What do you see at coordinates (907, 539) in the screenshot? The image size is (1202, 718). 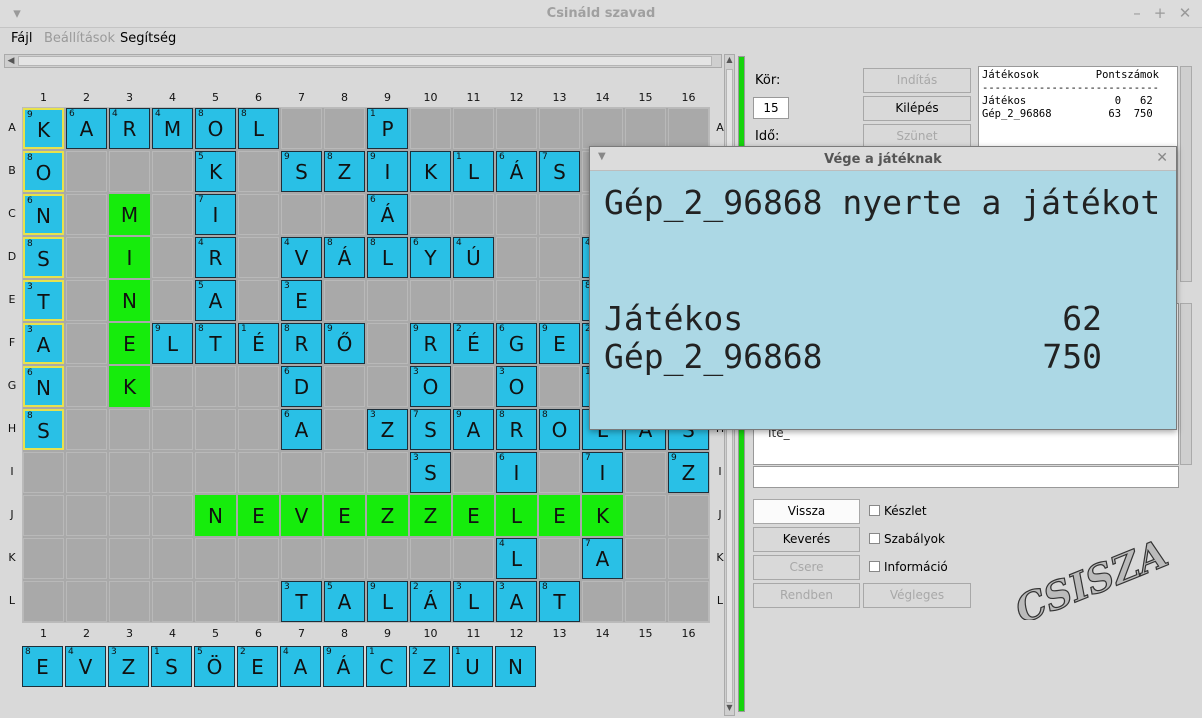 I see `rules-checkbox: Szabályok` at bounding box center [907, 539].